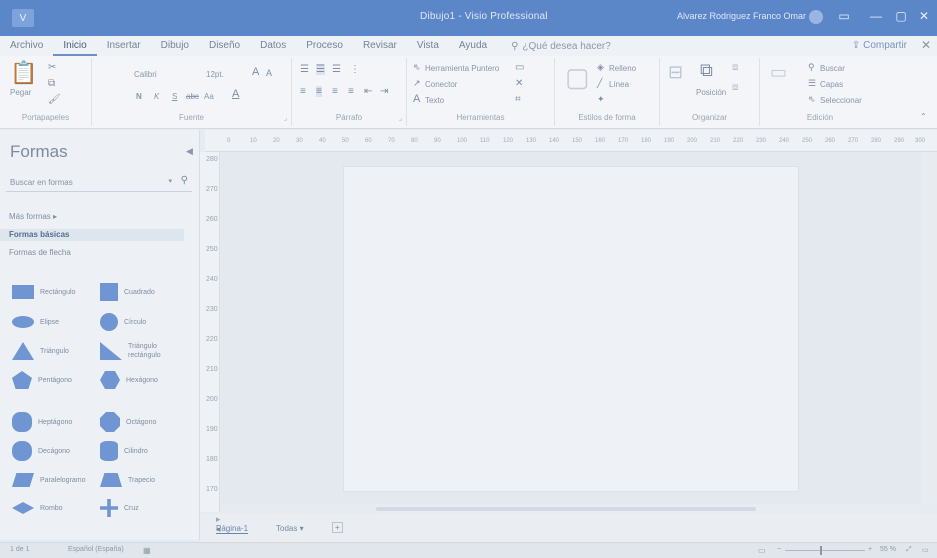 This screenshot has height=558, width=937. I want to click on align-center-icon: ≡, so click(319, 91).